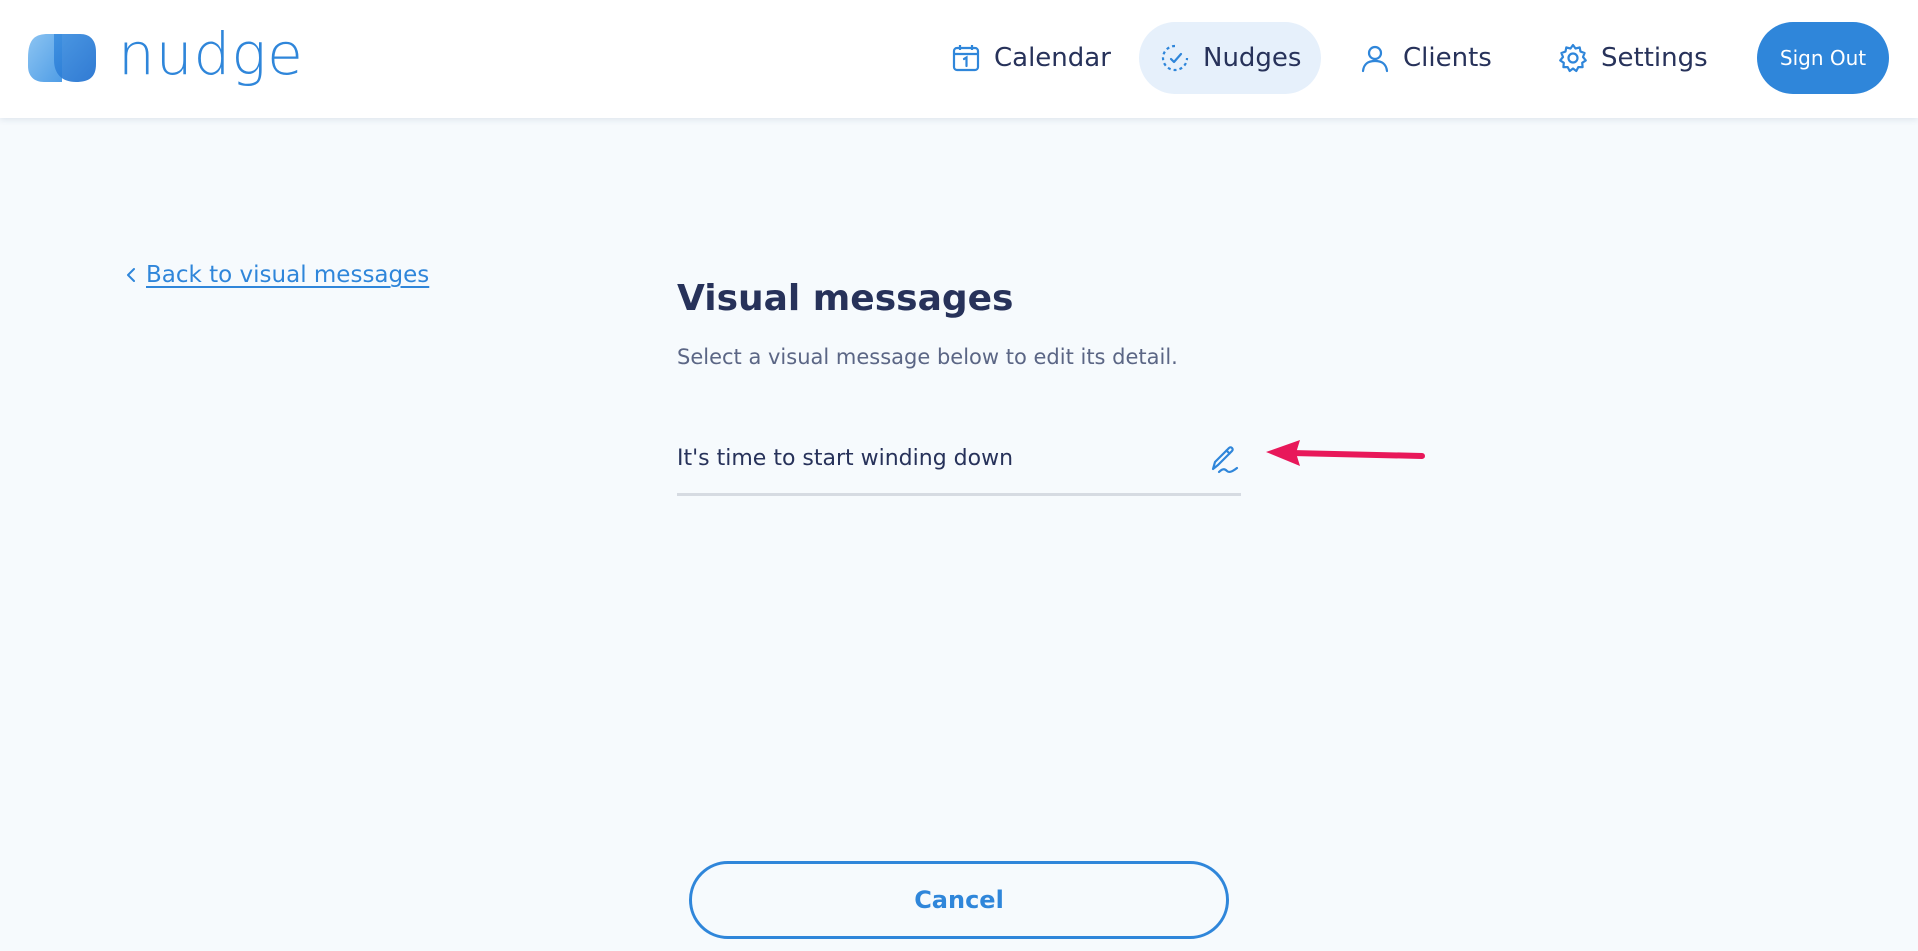  What do you see at coordinates (1823, 58) in the screenshot?
I see `sign-out-button: Sign Out` at bounding box center [1823, 58].